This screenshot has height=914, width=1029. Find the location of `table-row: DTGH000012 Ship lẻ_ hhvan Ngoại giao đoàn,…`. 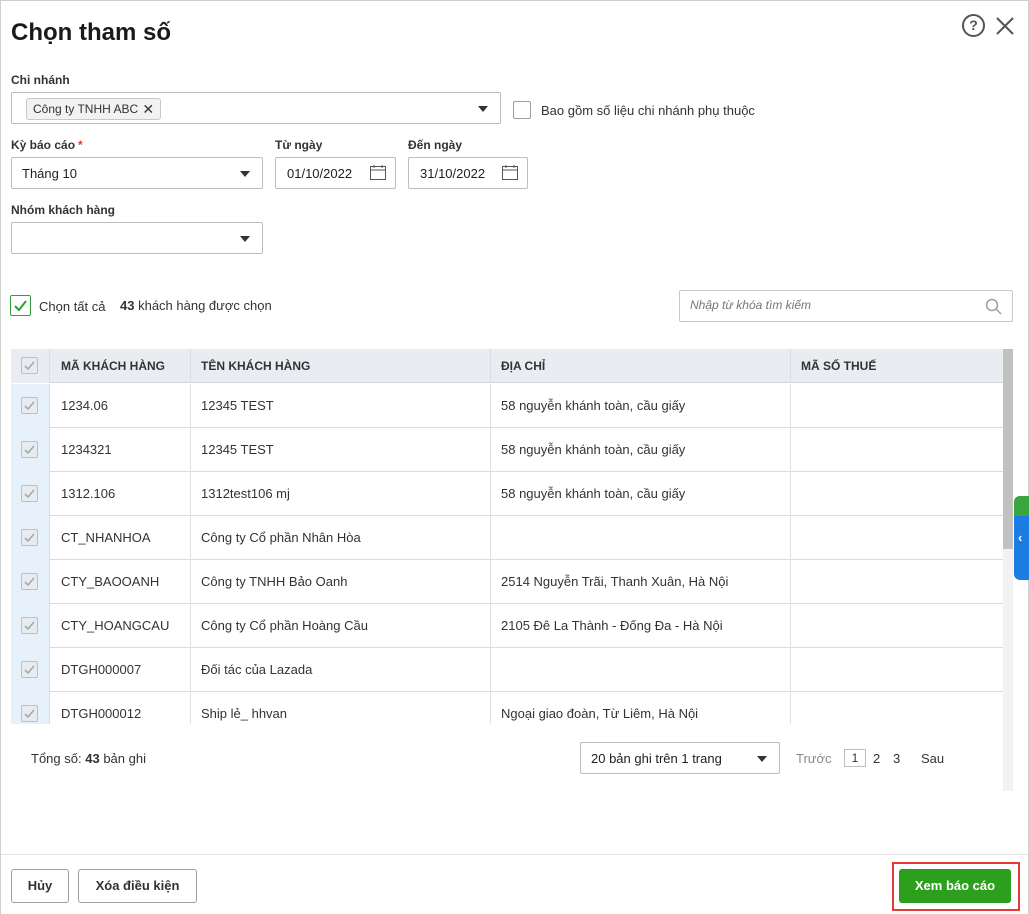

table-row: DTGH000012 Ship lẻ_ hhvan Ngoại giao đoàn,… is located at coordinates (507, 708).